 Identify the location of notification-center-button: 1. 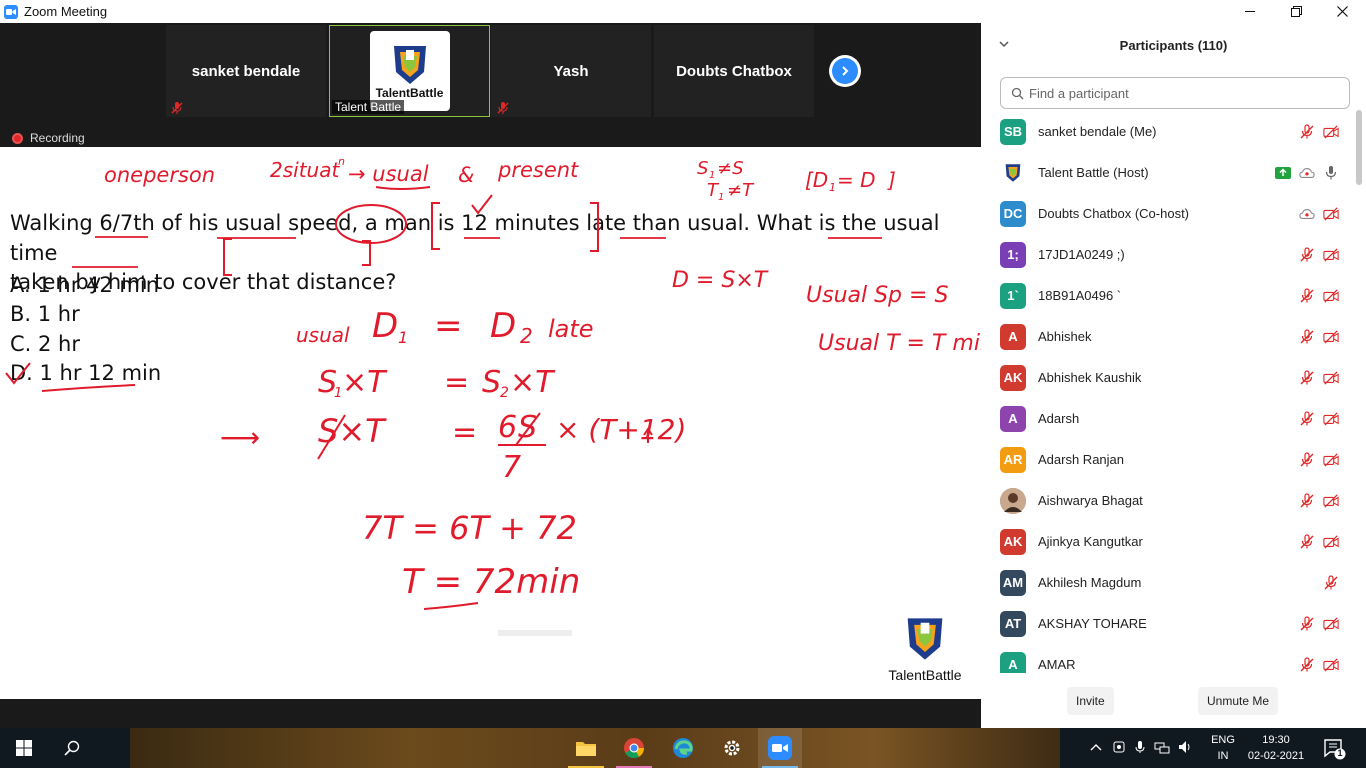
(1334, 748).